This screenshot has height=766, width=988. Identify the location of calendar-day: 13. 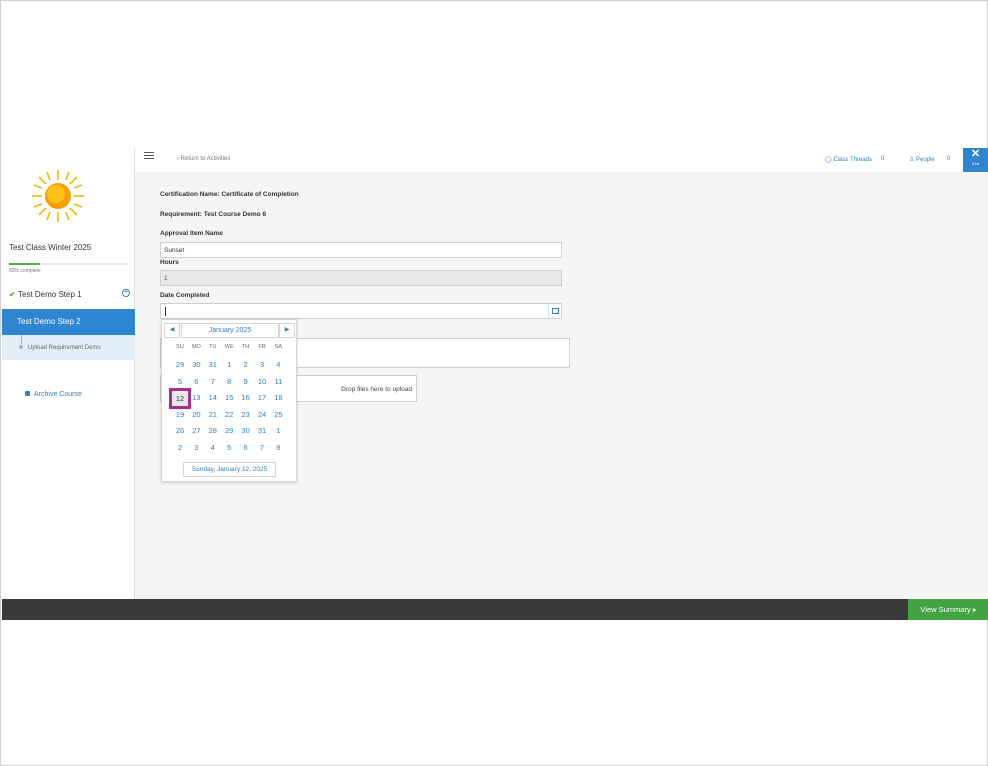
(196, 398).